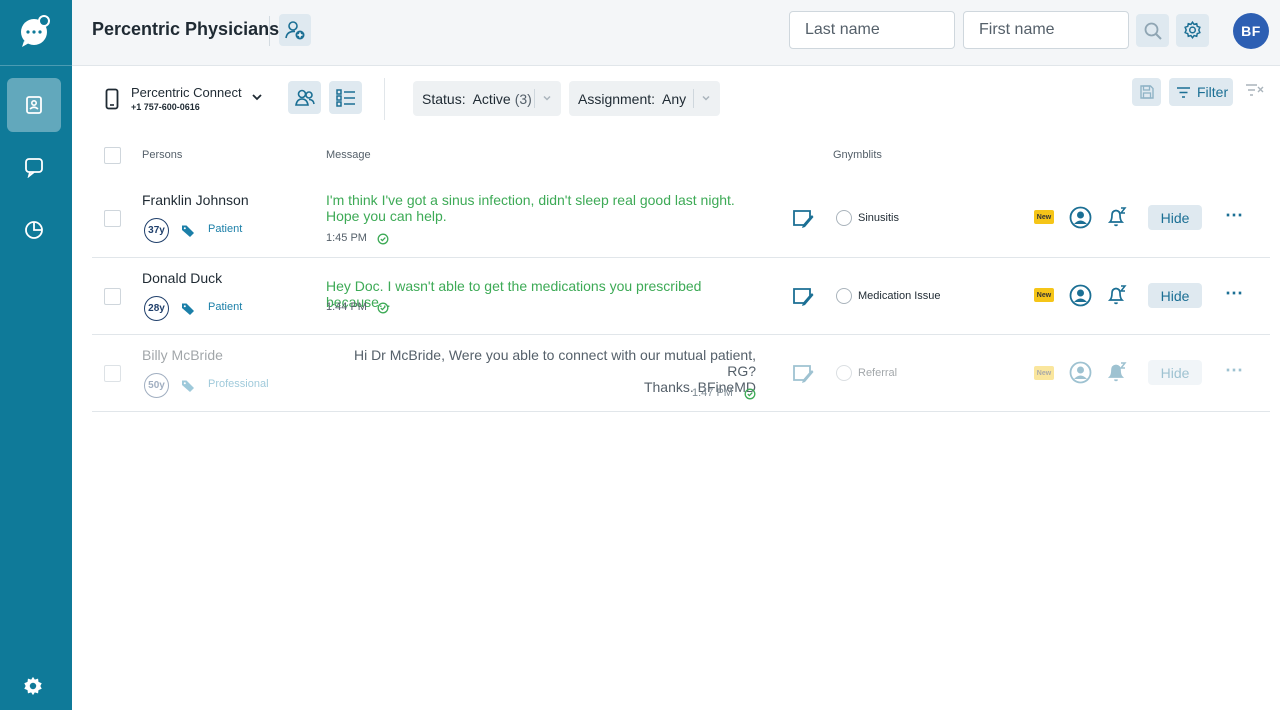 The height and width of the screenshot is (710, 1280). What do you see at coordinates (162, 155) in the screenshot?
I see `column-header-persons: Persons` at bounding box center [162, 155].